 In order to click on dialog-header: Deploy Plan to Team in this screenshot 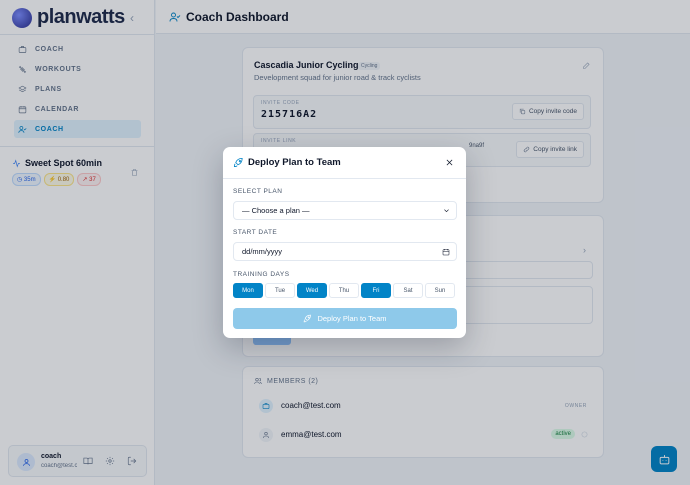, I will do `click(344, 163)`.